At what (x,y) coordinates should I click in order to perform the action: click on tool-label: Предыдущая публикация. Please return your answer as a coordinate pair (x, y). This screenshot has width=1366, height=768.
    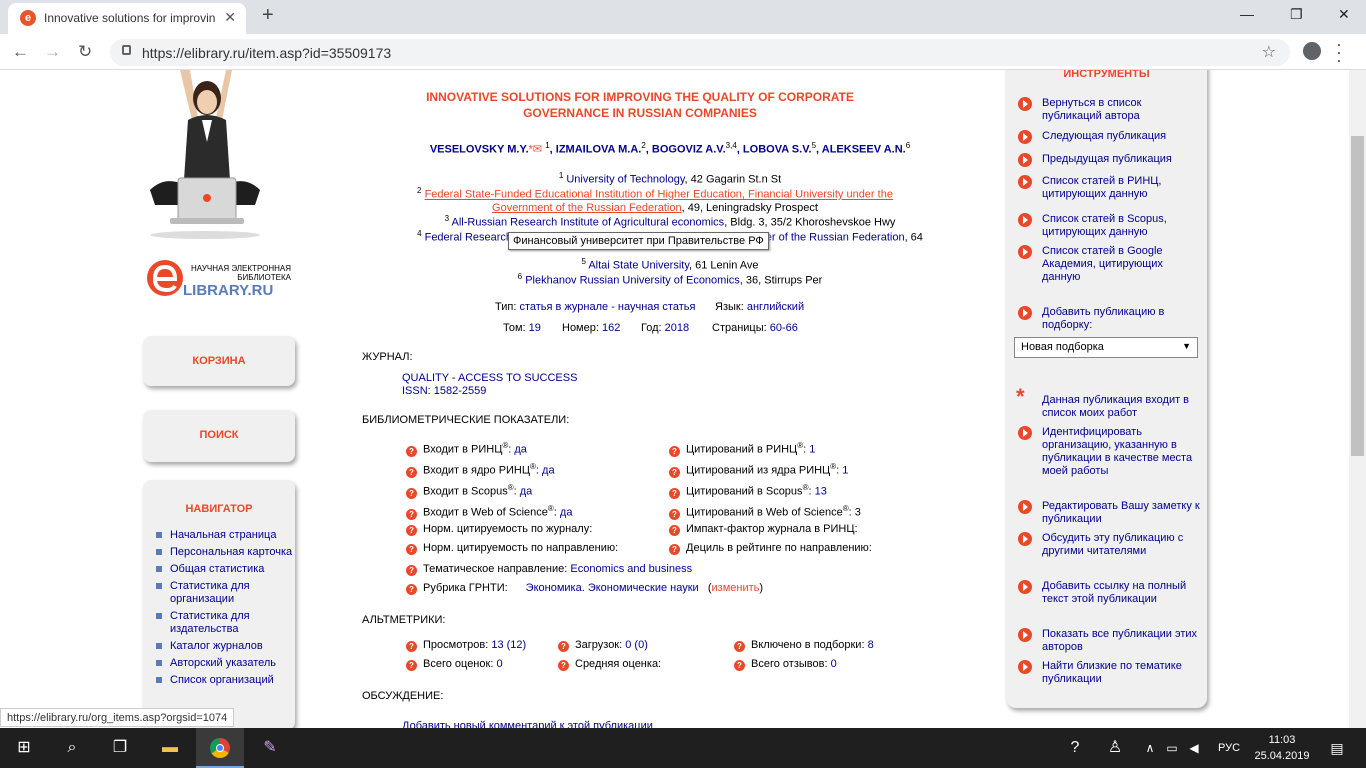
    Looking at the image, I should click on (1107, 159).